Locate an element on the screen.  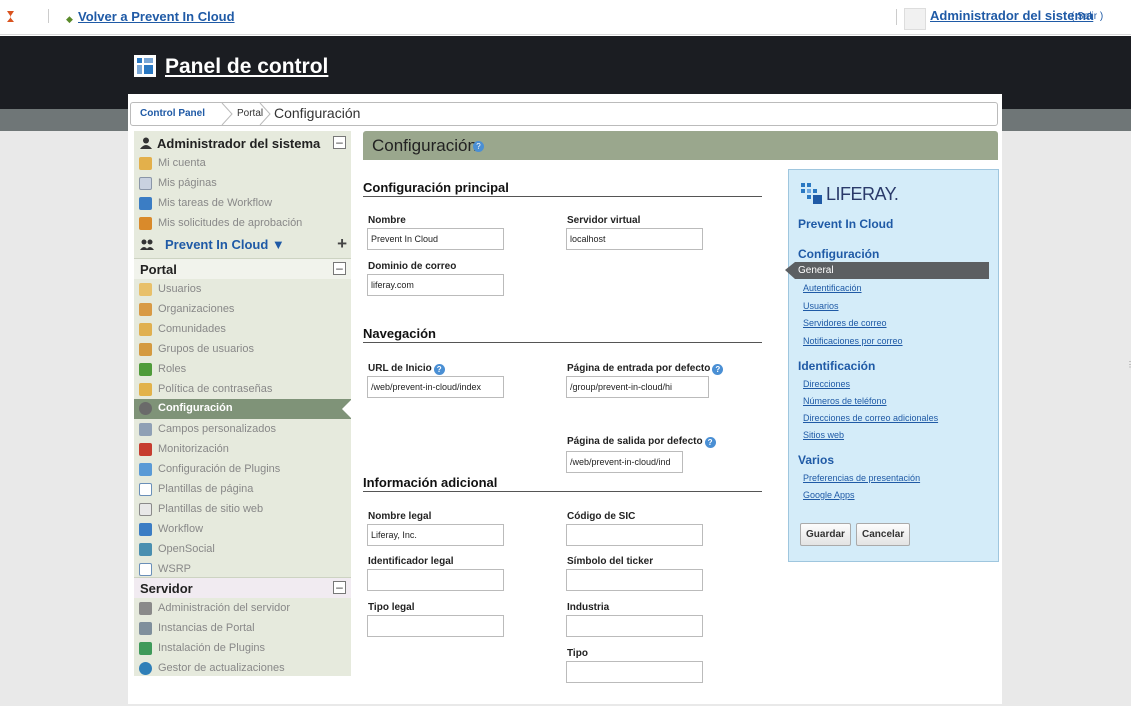
sidebar-item-comunidades: Comunidades is located at coordinates (242, 330).